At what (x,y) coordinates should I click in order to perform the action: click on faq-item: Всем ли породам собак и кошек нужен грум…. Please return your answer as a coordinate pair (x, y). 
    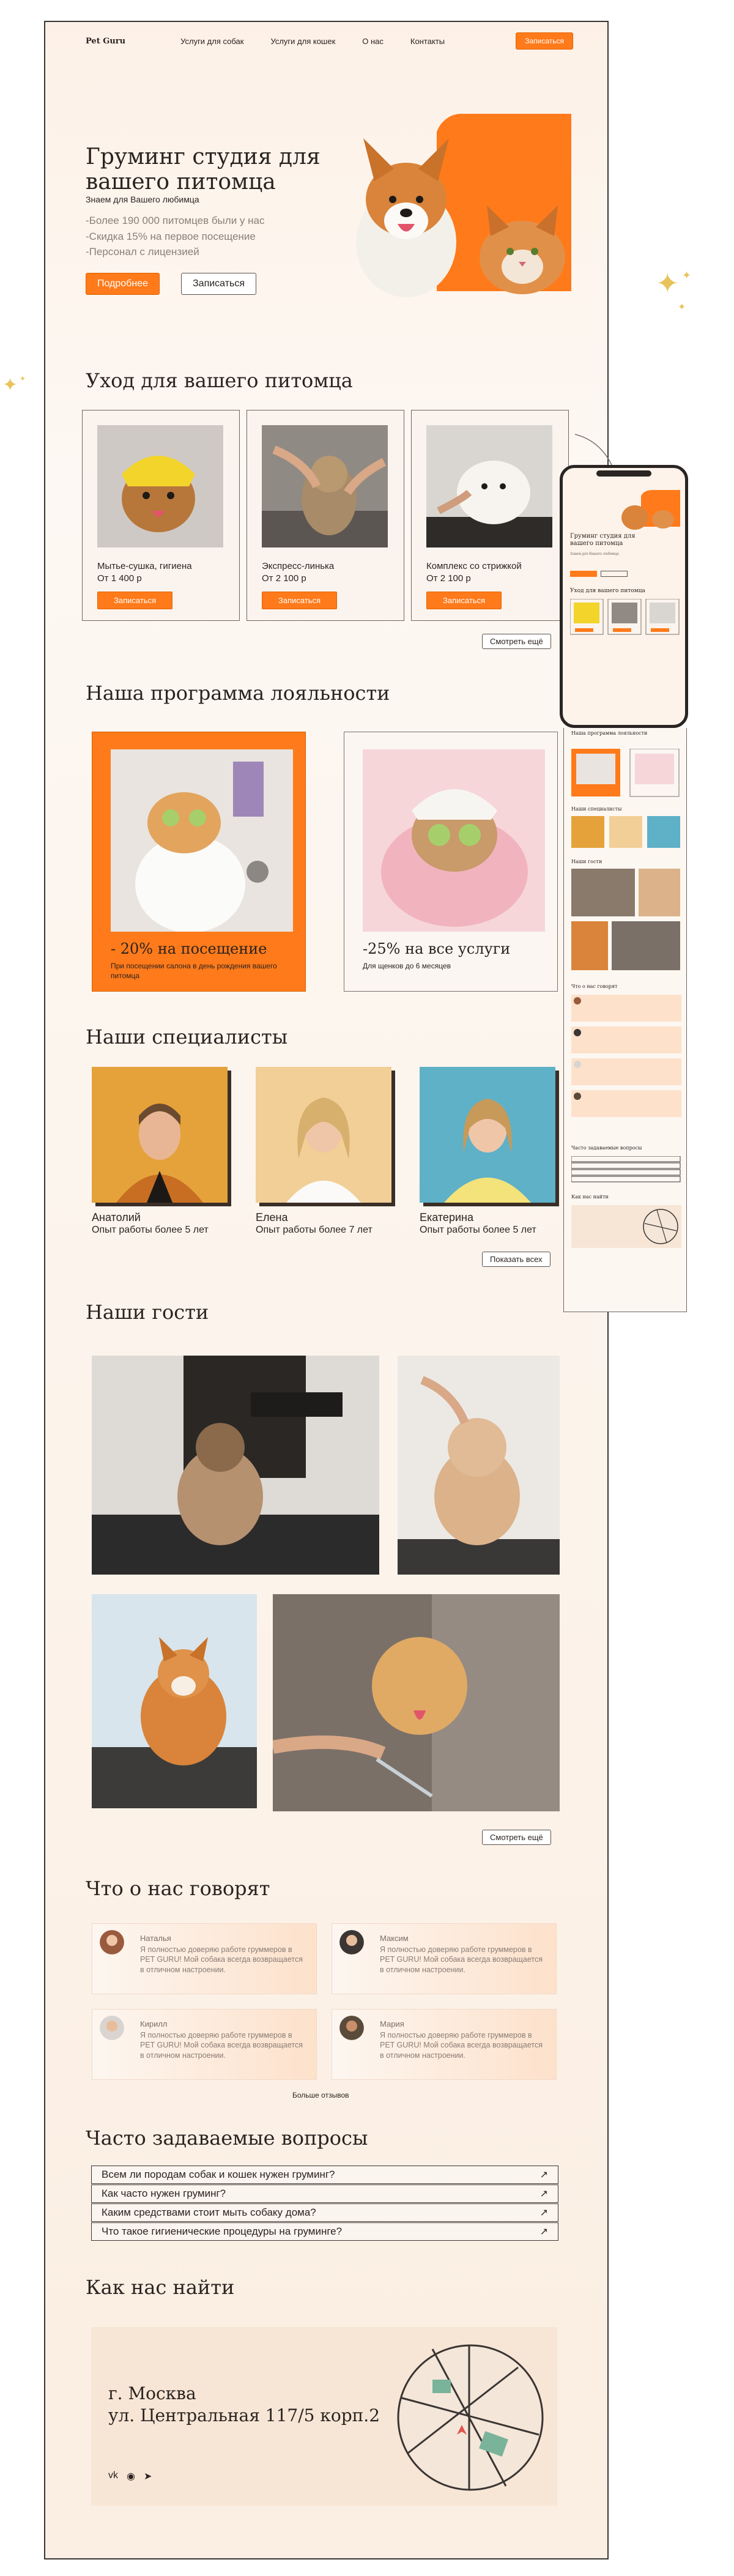
    Looking at the image, I should click on (324, 2175).